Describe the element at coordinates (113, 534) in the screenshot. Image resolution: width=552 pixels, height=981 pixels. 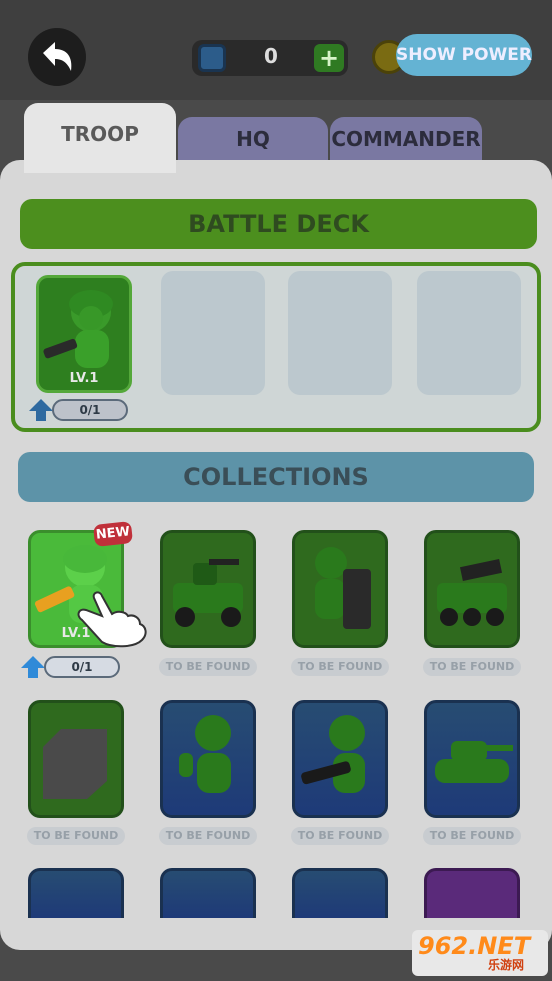
I see `new-badge: NEW` at that location.